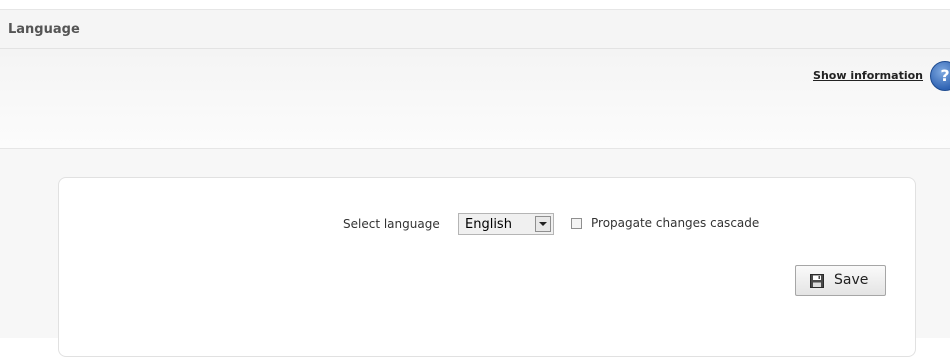 The height and width of the screenshot is (357, 950). I want to click on save-button-label: Save, so click(851, 280).